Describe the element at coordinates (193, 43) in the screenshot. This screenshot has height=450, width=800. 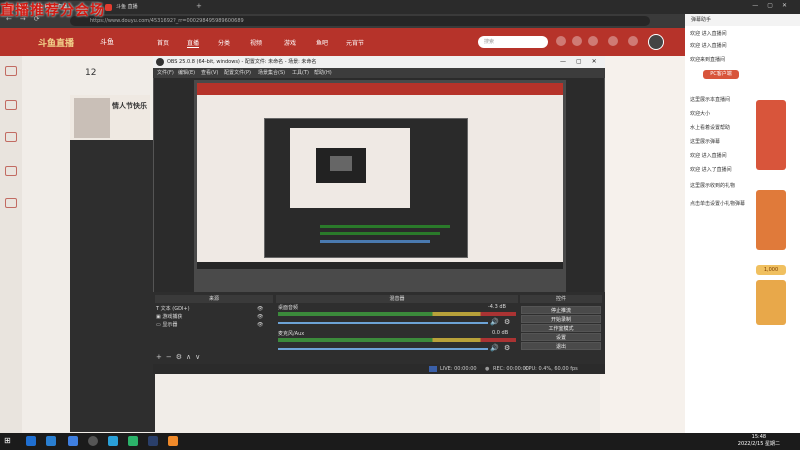
I see `nav-live: 直播` at that location.